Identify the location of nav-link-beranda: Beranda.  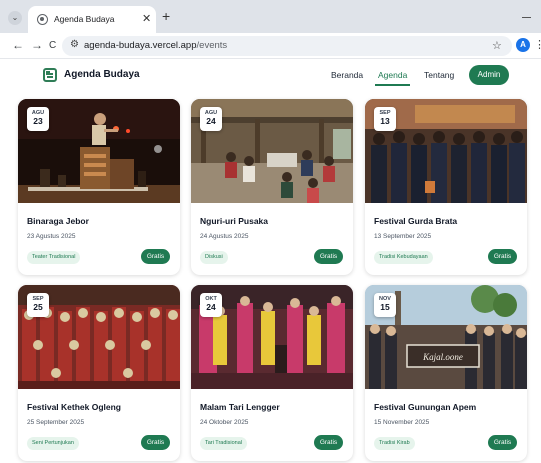
(347, 75).